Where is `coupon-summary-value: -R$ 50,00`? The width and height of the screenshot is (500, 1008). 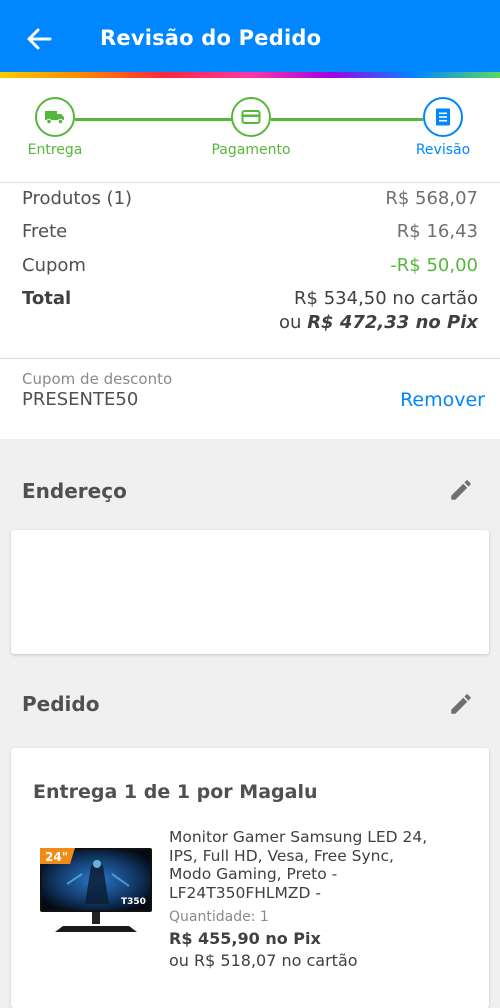 coupon-summary-value: -R$ 50,00 is located at coordinates (434, 265).